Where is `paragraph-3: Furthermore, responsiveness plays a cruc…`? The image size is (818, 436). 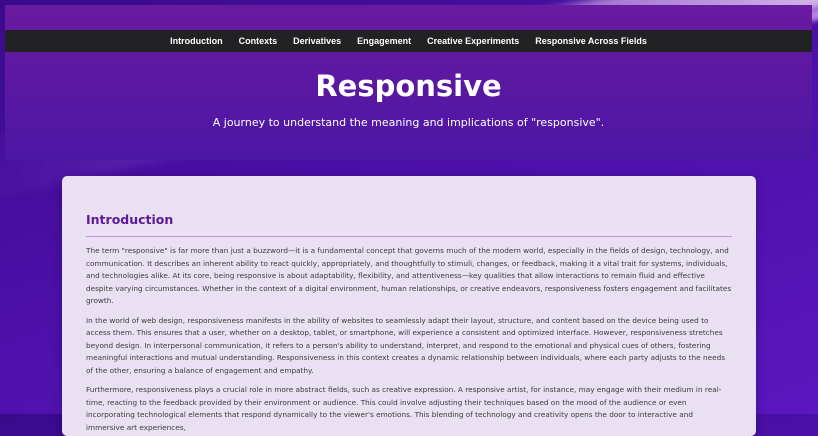 paragraph-3: Furthermore, responsiveness plays a cruc… is located at coordinates (404, 408).